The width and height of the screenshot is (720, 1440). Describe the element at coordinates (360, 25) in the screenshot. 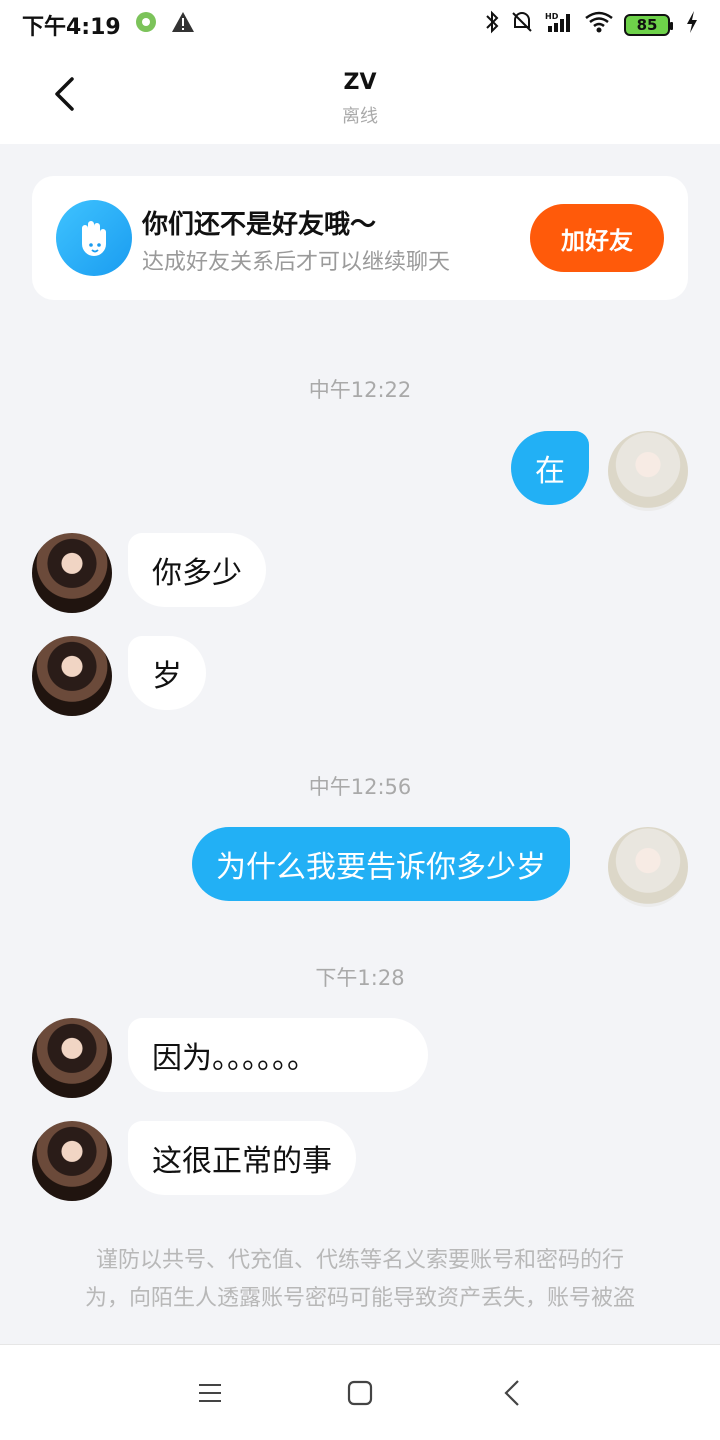

I see `status-bar: 下午4:19 HD 85` at that location.